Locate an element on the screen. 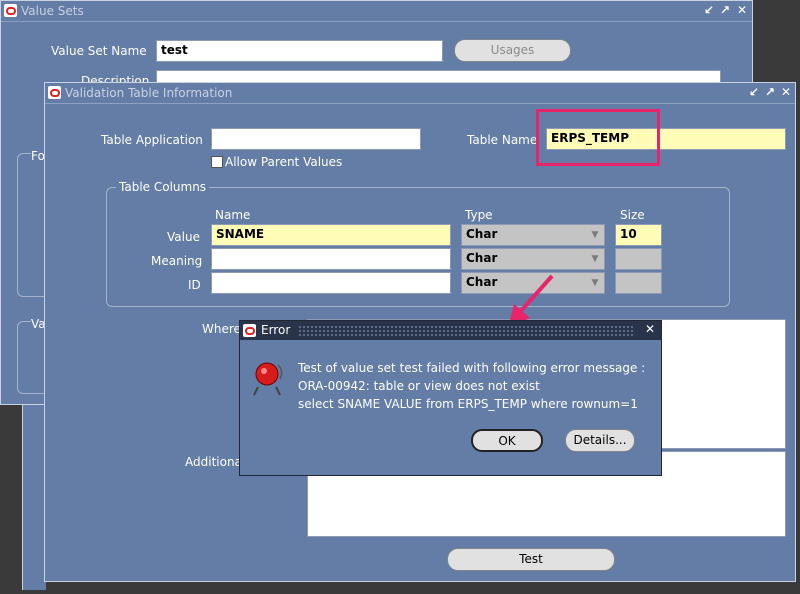  background-panel is located at coordinates (34, 497).